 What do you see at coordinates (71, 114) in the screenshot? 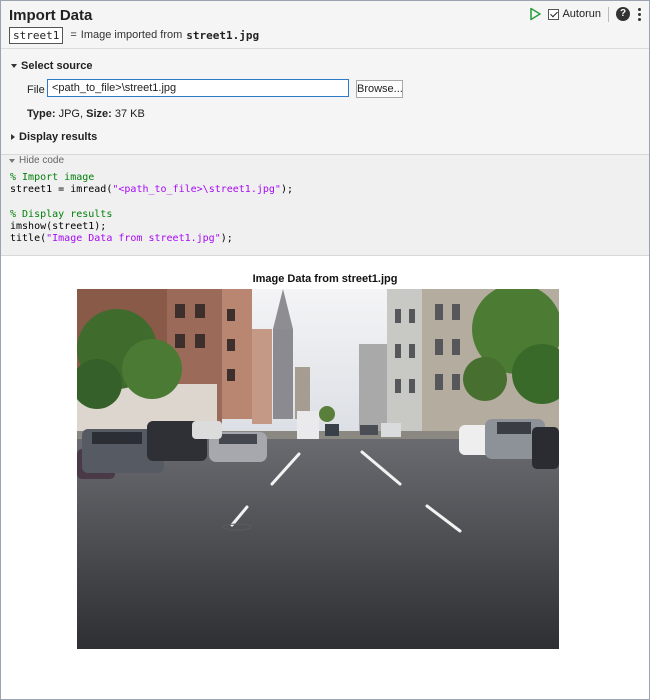
I see `type-value: JPG,` at bounding box center [71, 114].